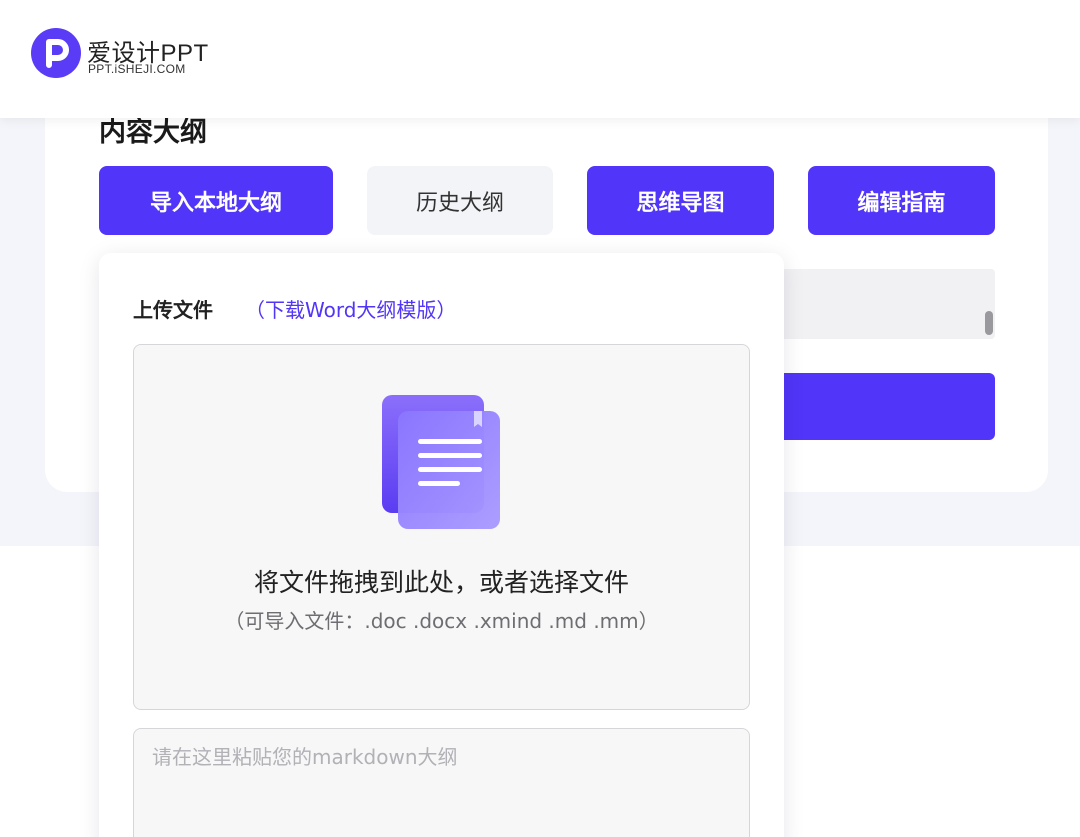  I want to click on history-outline-button: 历史大纲, so click(460, 200).